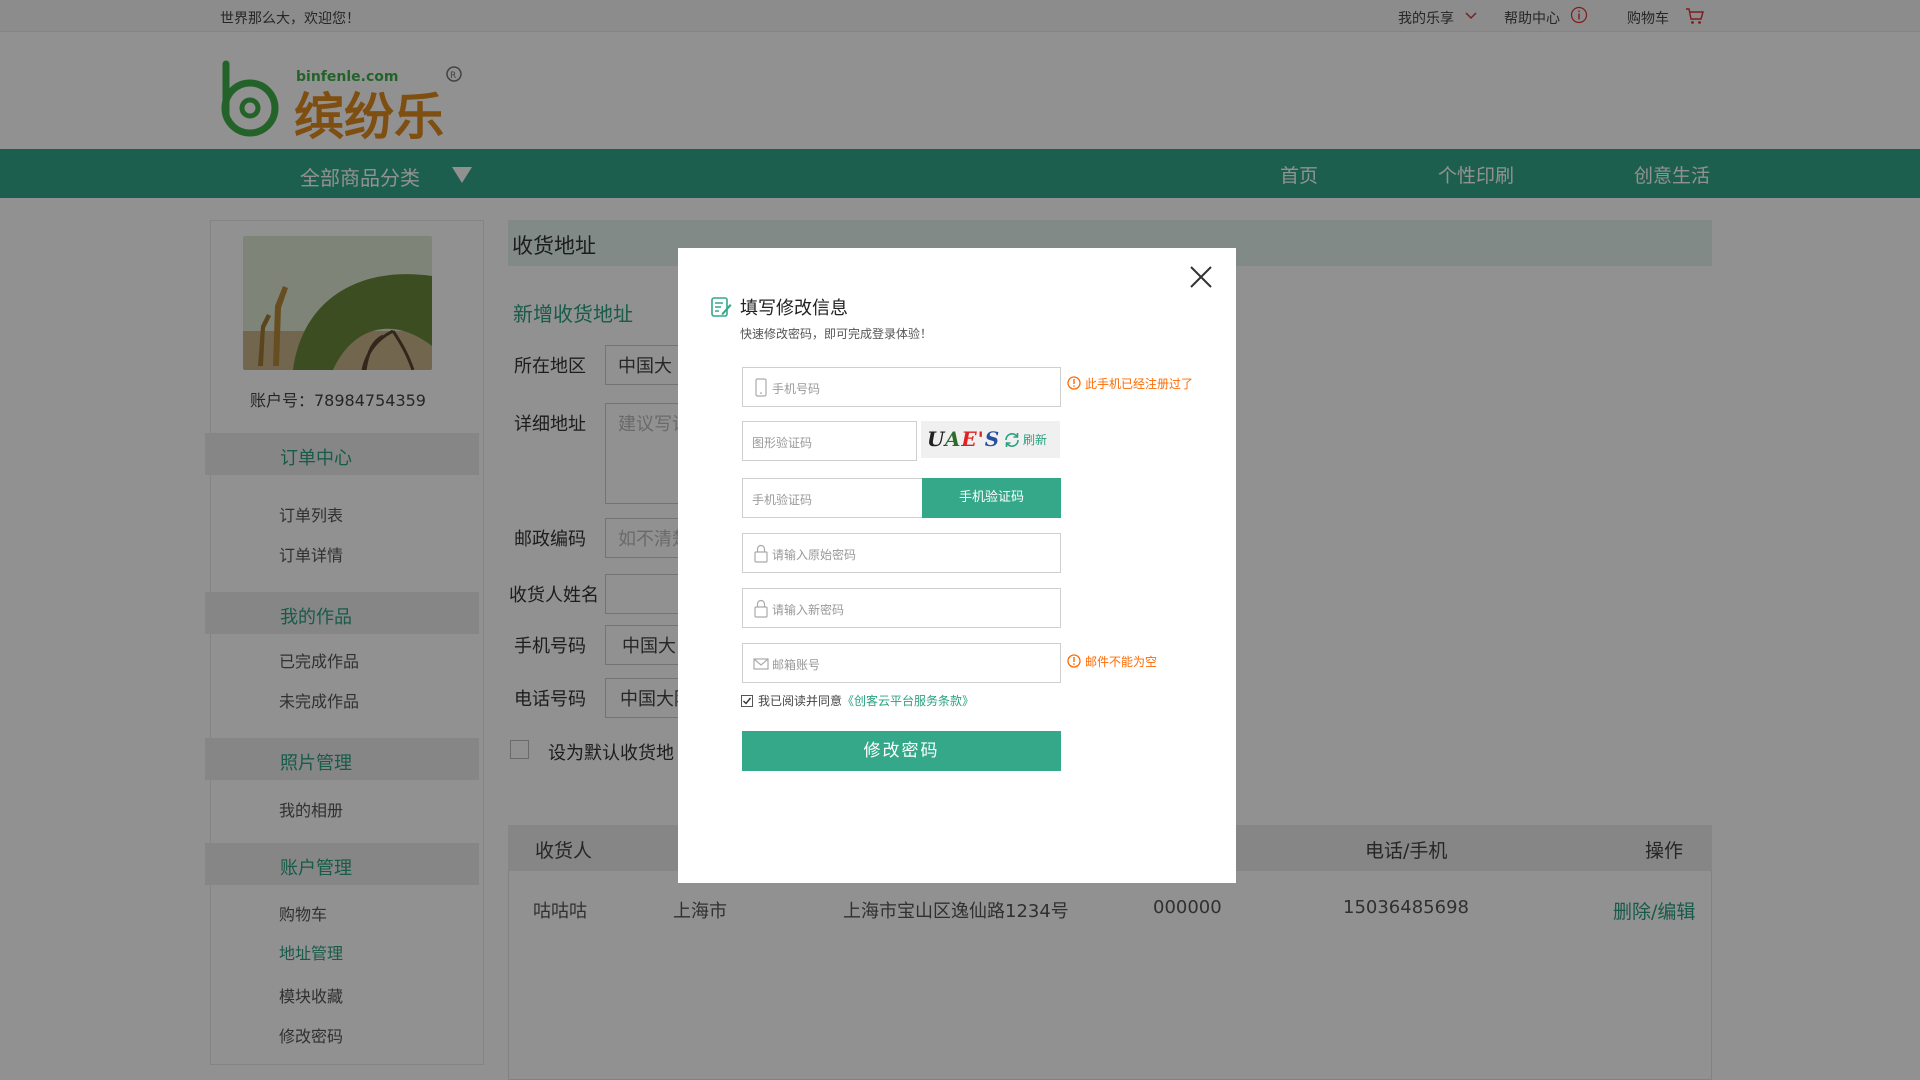 This screenshot has height=1080, width=1920. What do you see at coordinates (832, 498) in the screenshot?
I see `sms-code-input: 手机验证码` at bounding box center [832, 498].